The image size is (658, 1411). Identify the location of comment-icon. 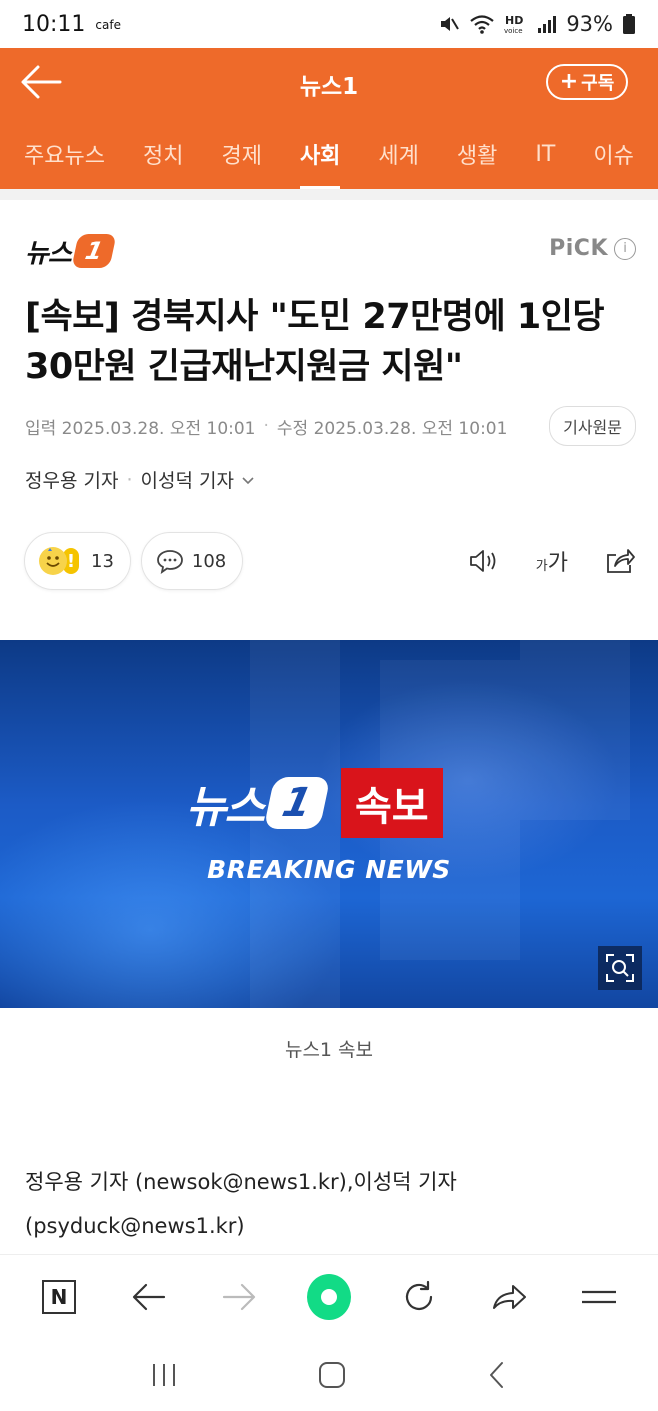
(170, 562).